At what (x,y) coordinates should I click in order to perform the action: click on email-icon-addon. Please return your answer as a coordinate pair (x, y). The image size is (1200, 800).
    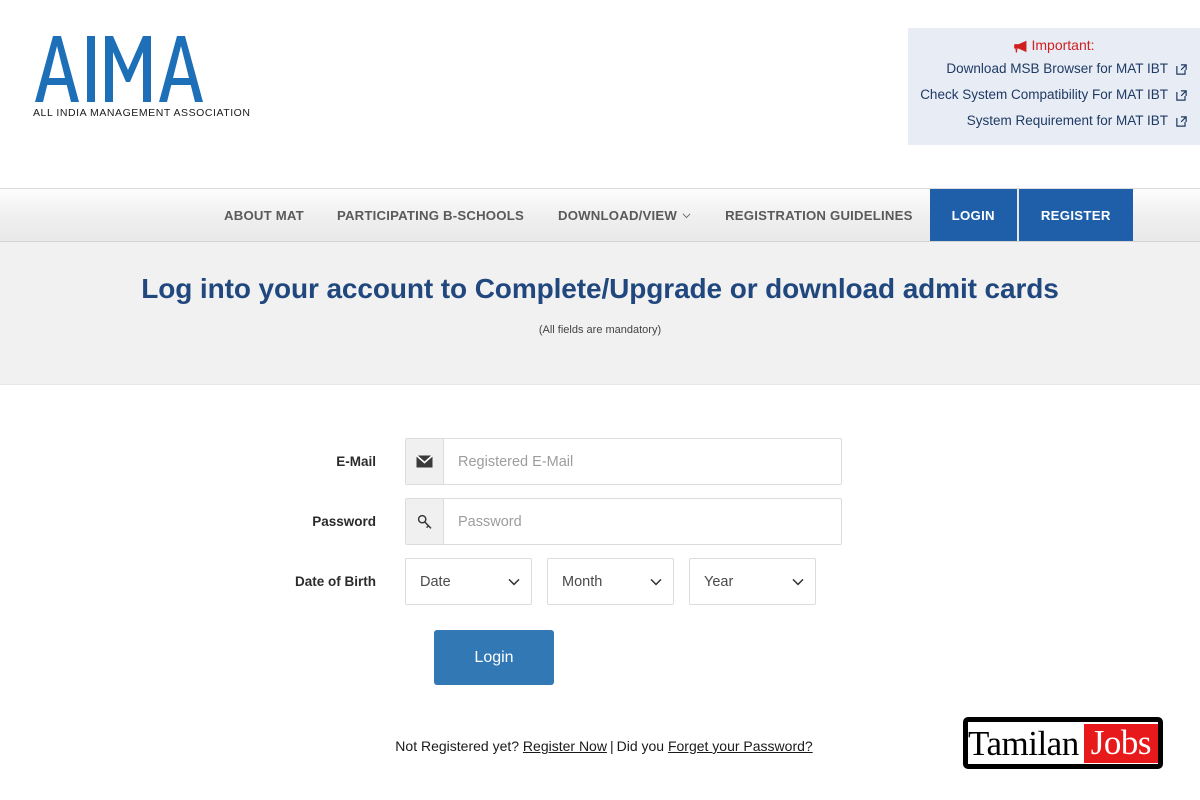
    Looking at the image, I should click on (425, 461).